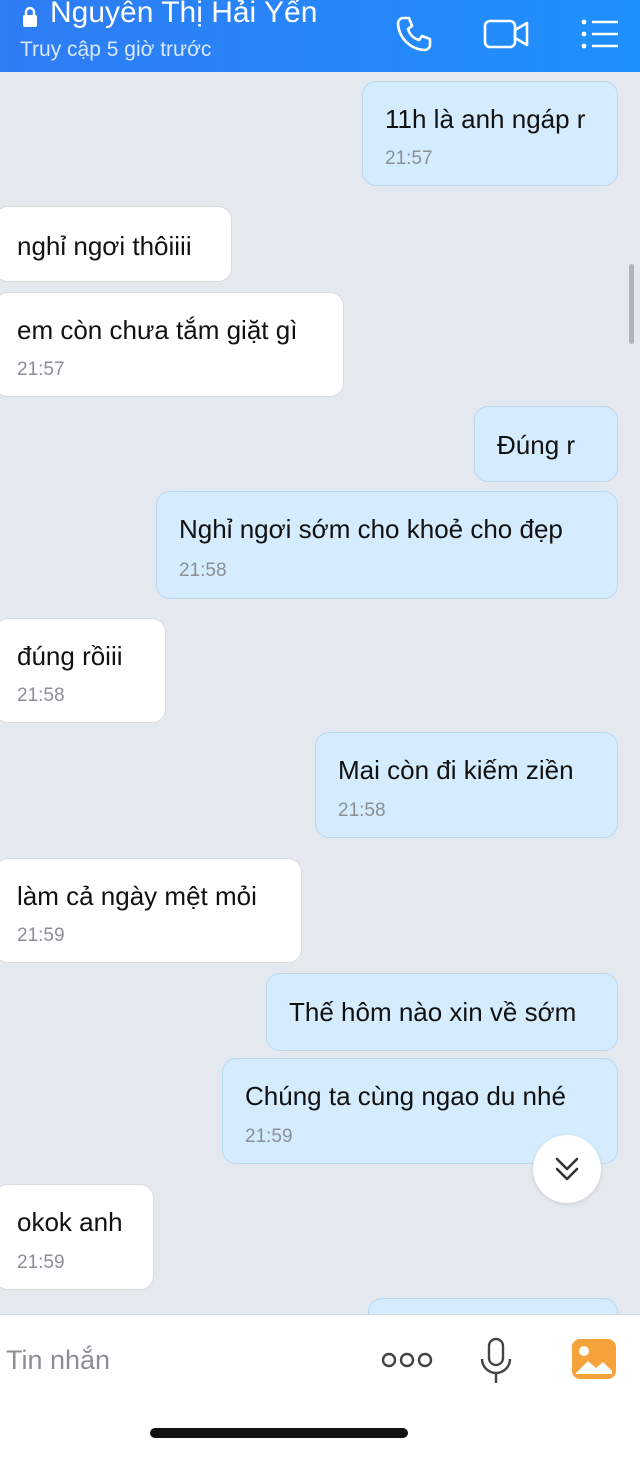 The width and height of the screenshot is (640, 1467). Describe the element at coordinates (387, 545) in the screenshot. I see `message-bubble-outgoing: Nghỉ ngơi sớm cho khoẻ cho đẹp 21:58` at that location.